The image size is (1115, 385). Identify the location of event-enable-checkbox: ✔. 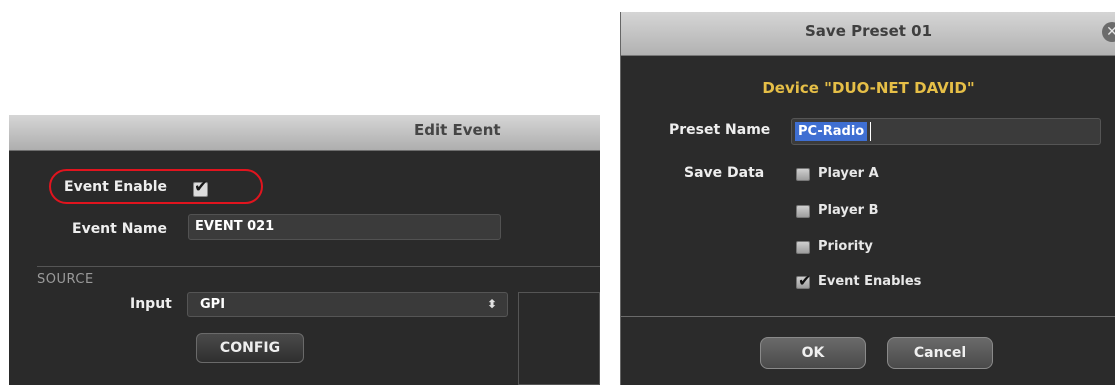
(200, 187).